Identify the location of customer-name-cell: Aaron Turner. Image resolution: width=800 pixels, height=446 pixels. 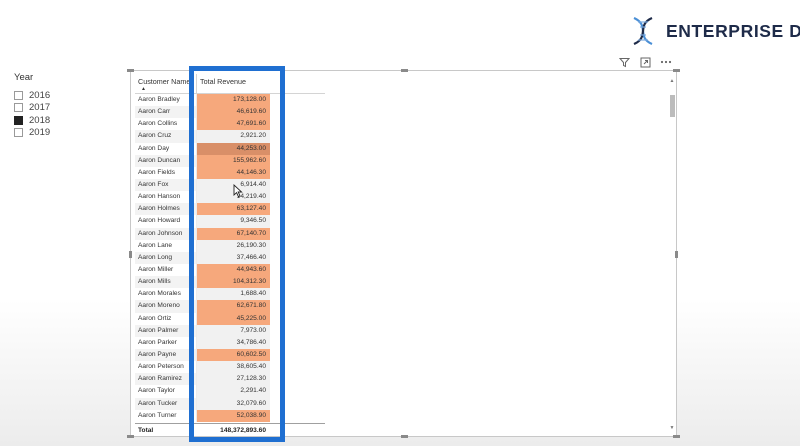
(165, 416).